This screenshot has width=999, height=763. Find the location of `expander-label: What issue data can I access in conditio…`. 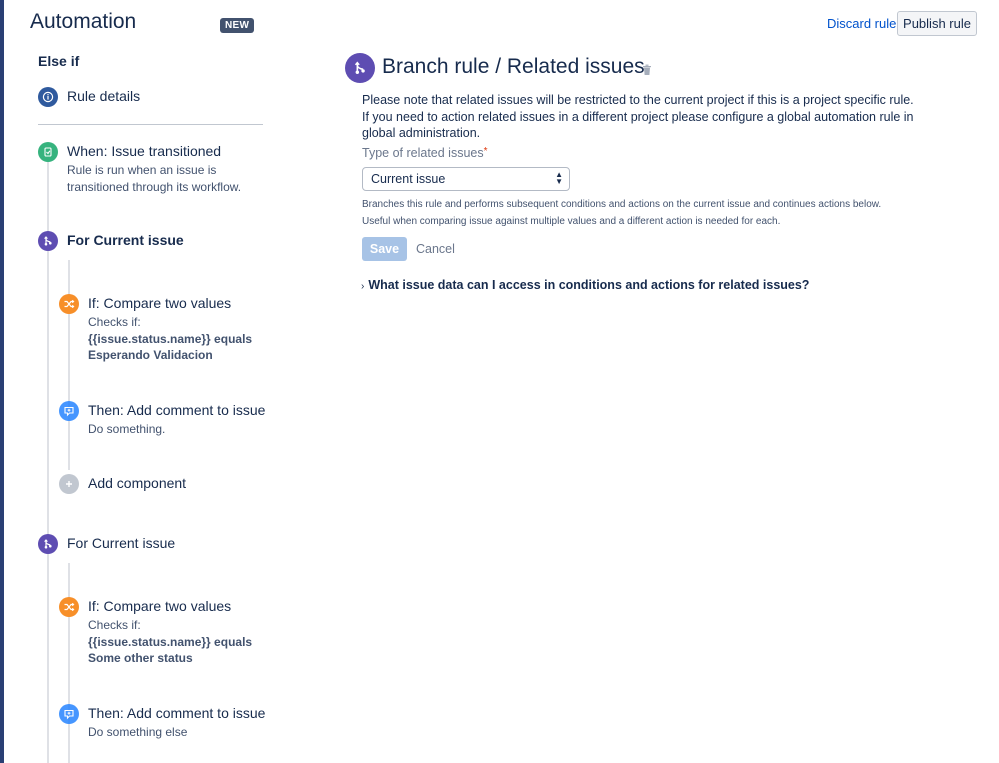

expander-label: What issue data can I access in conditio… is located at coordinates (589, 285).